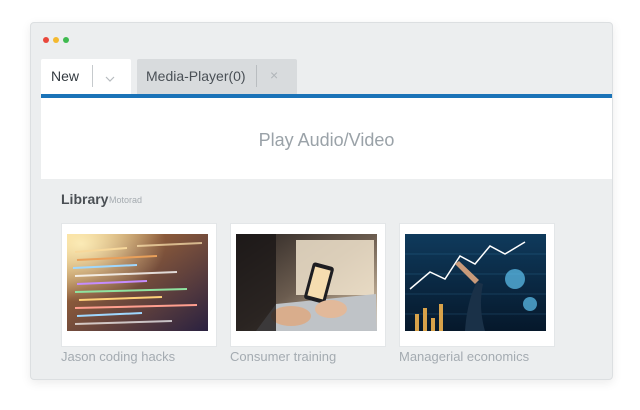  What do you see at coordinates (475, 282) in the screenshot?
I see `data-chart-thumbnail` at bounding box center [475, 282].